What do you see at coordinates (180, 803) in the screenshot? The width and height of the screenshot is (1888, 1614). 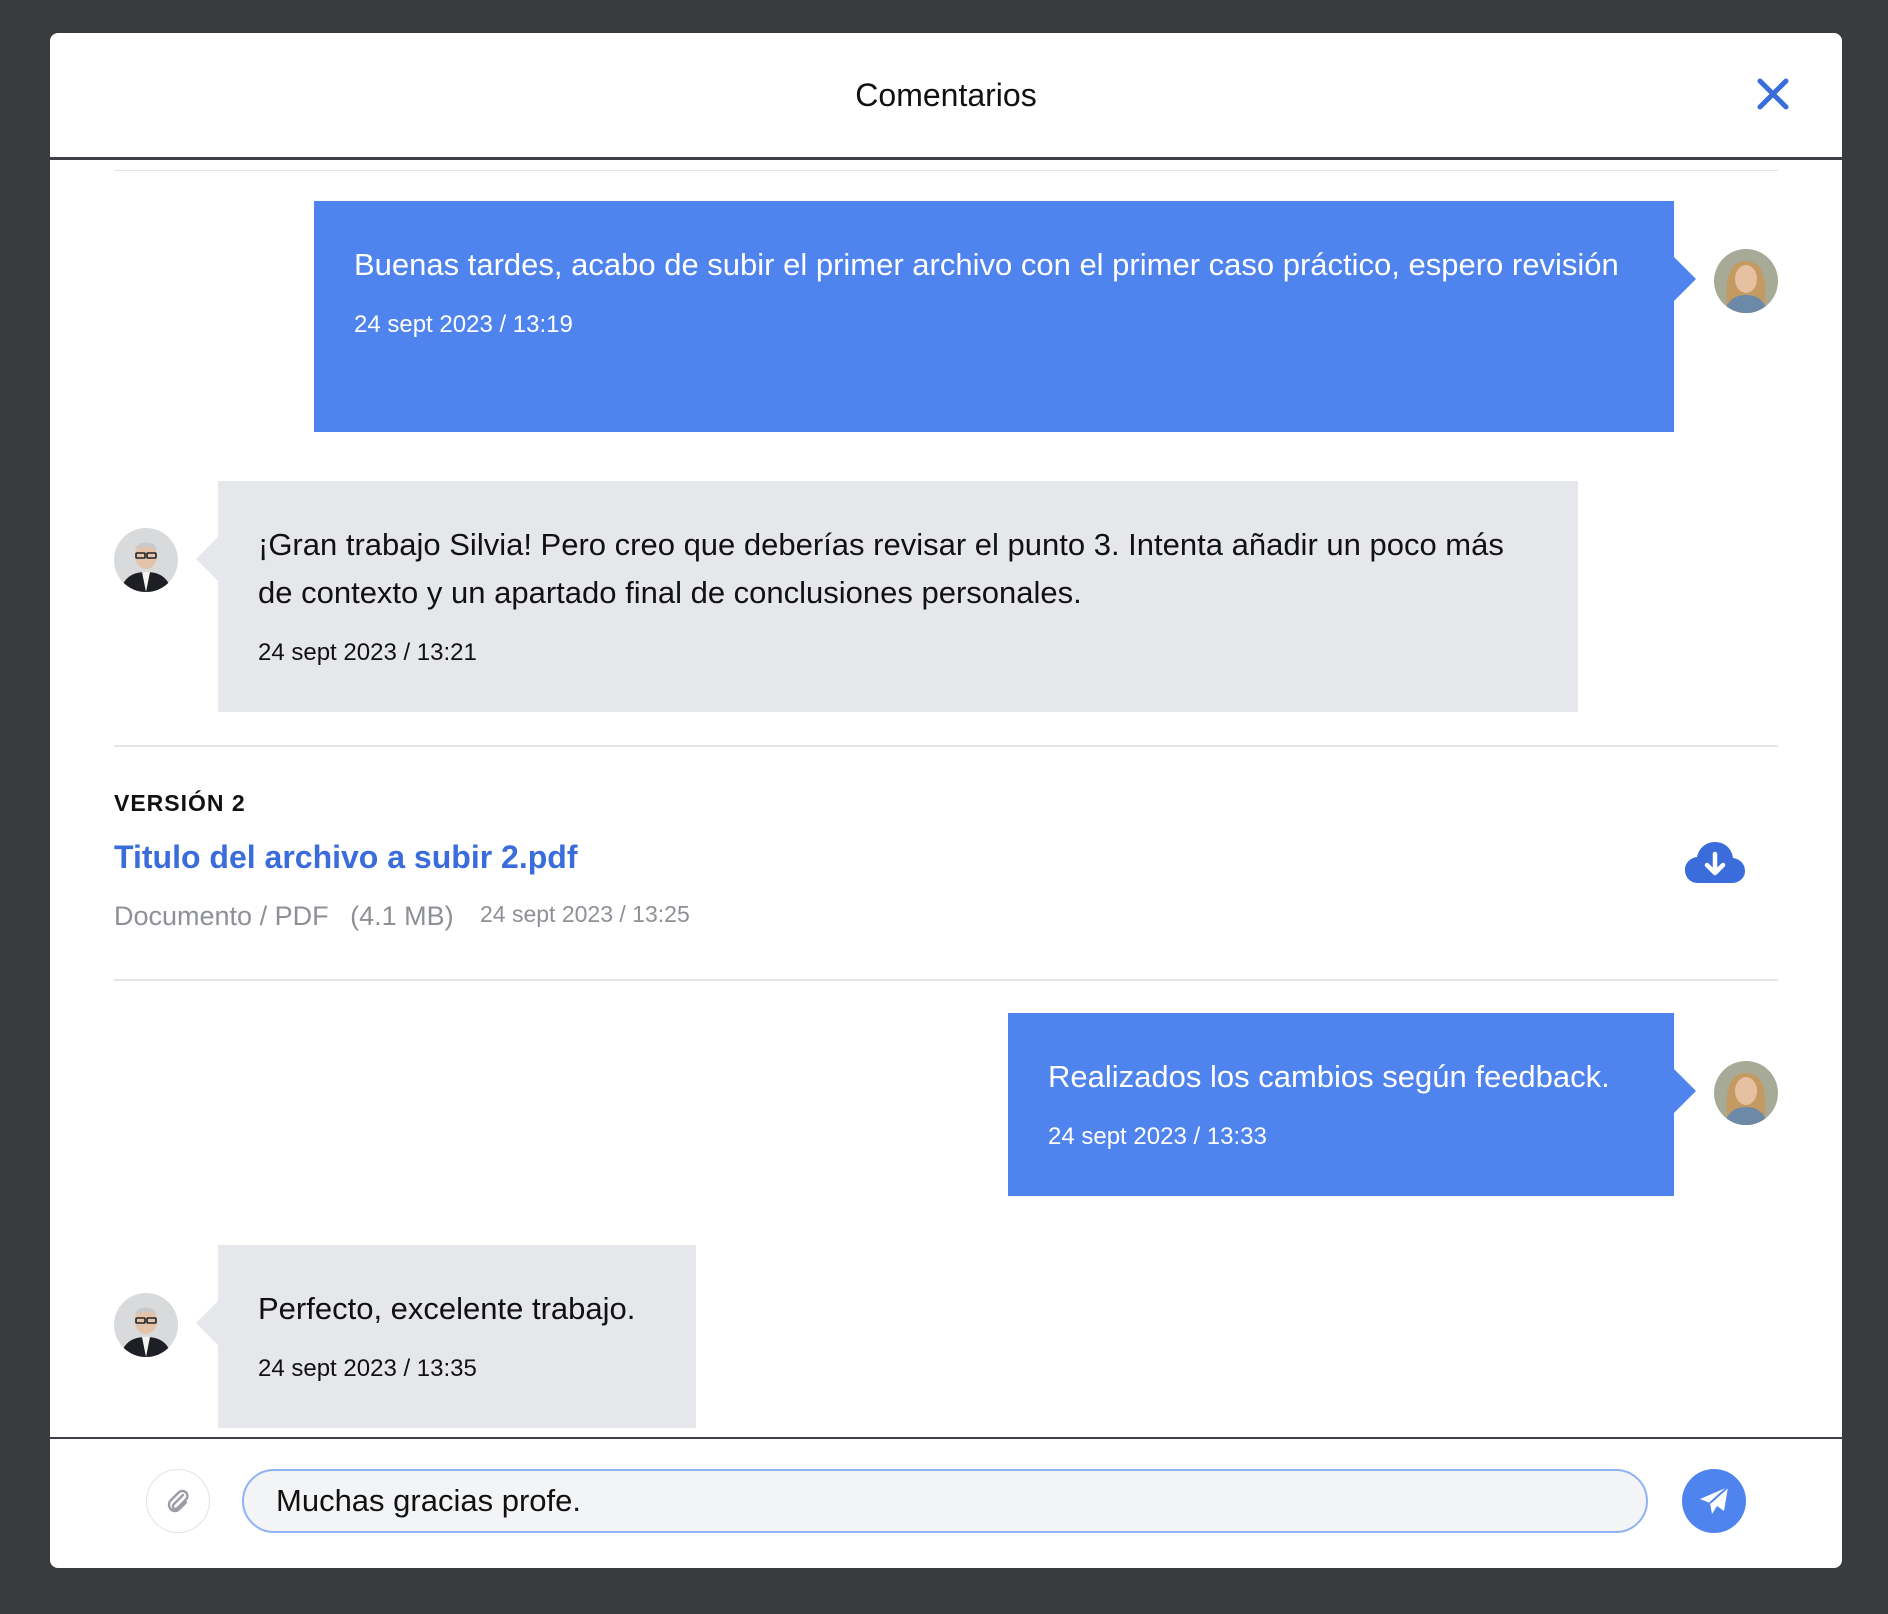 I see `version-label: VERSIÓN 2` at bounding box center [180, 803].